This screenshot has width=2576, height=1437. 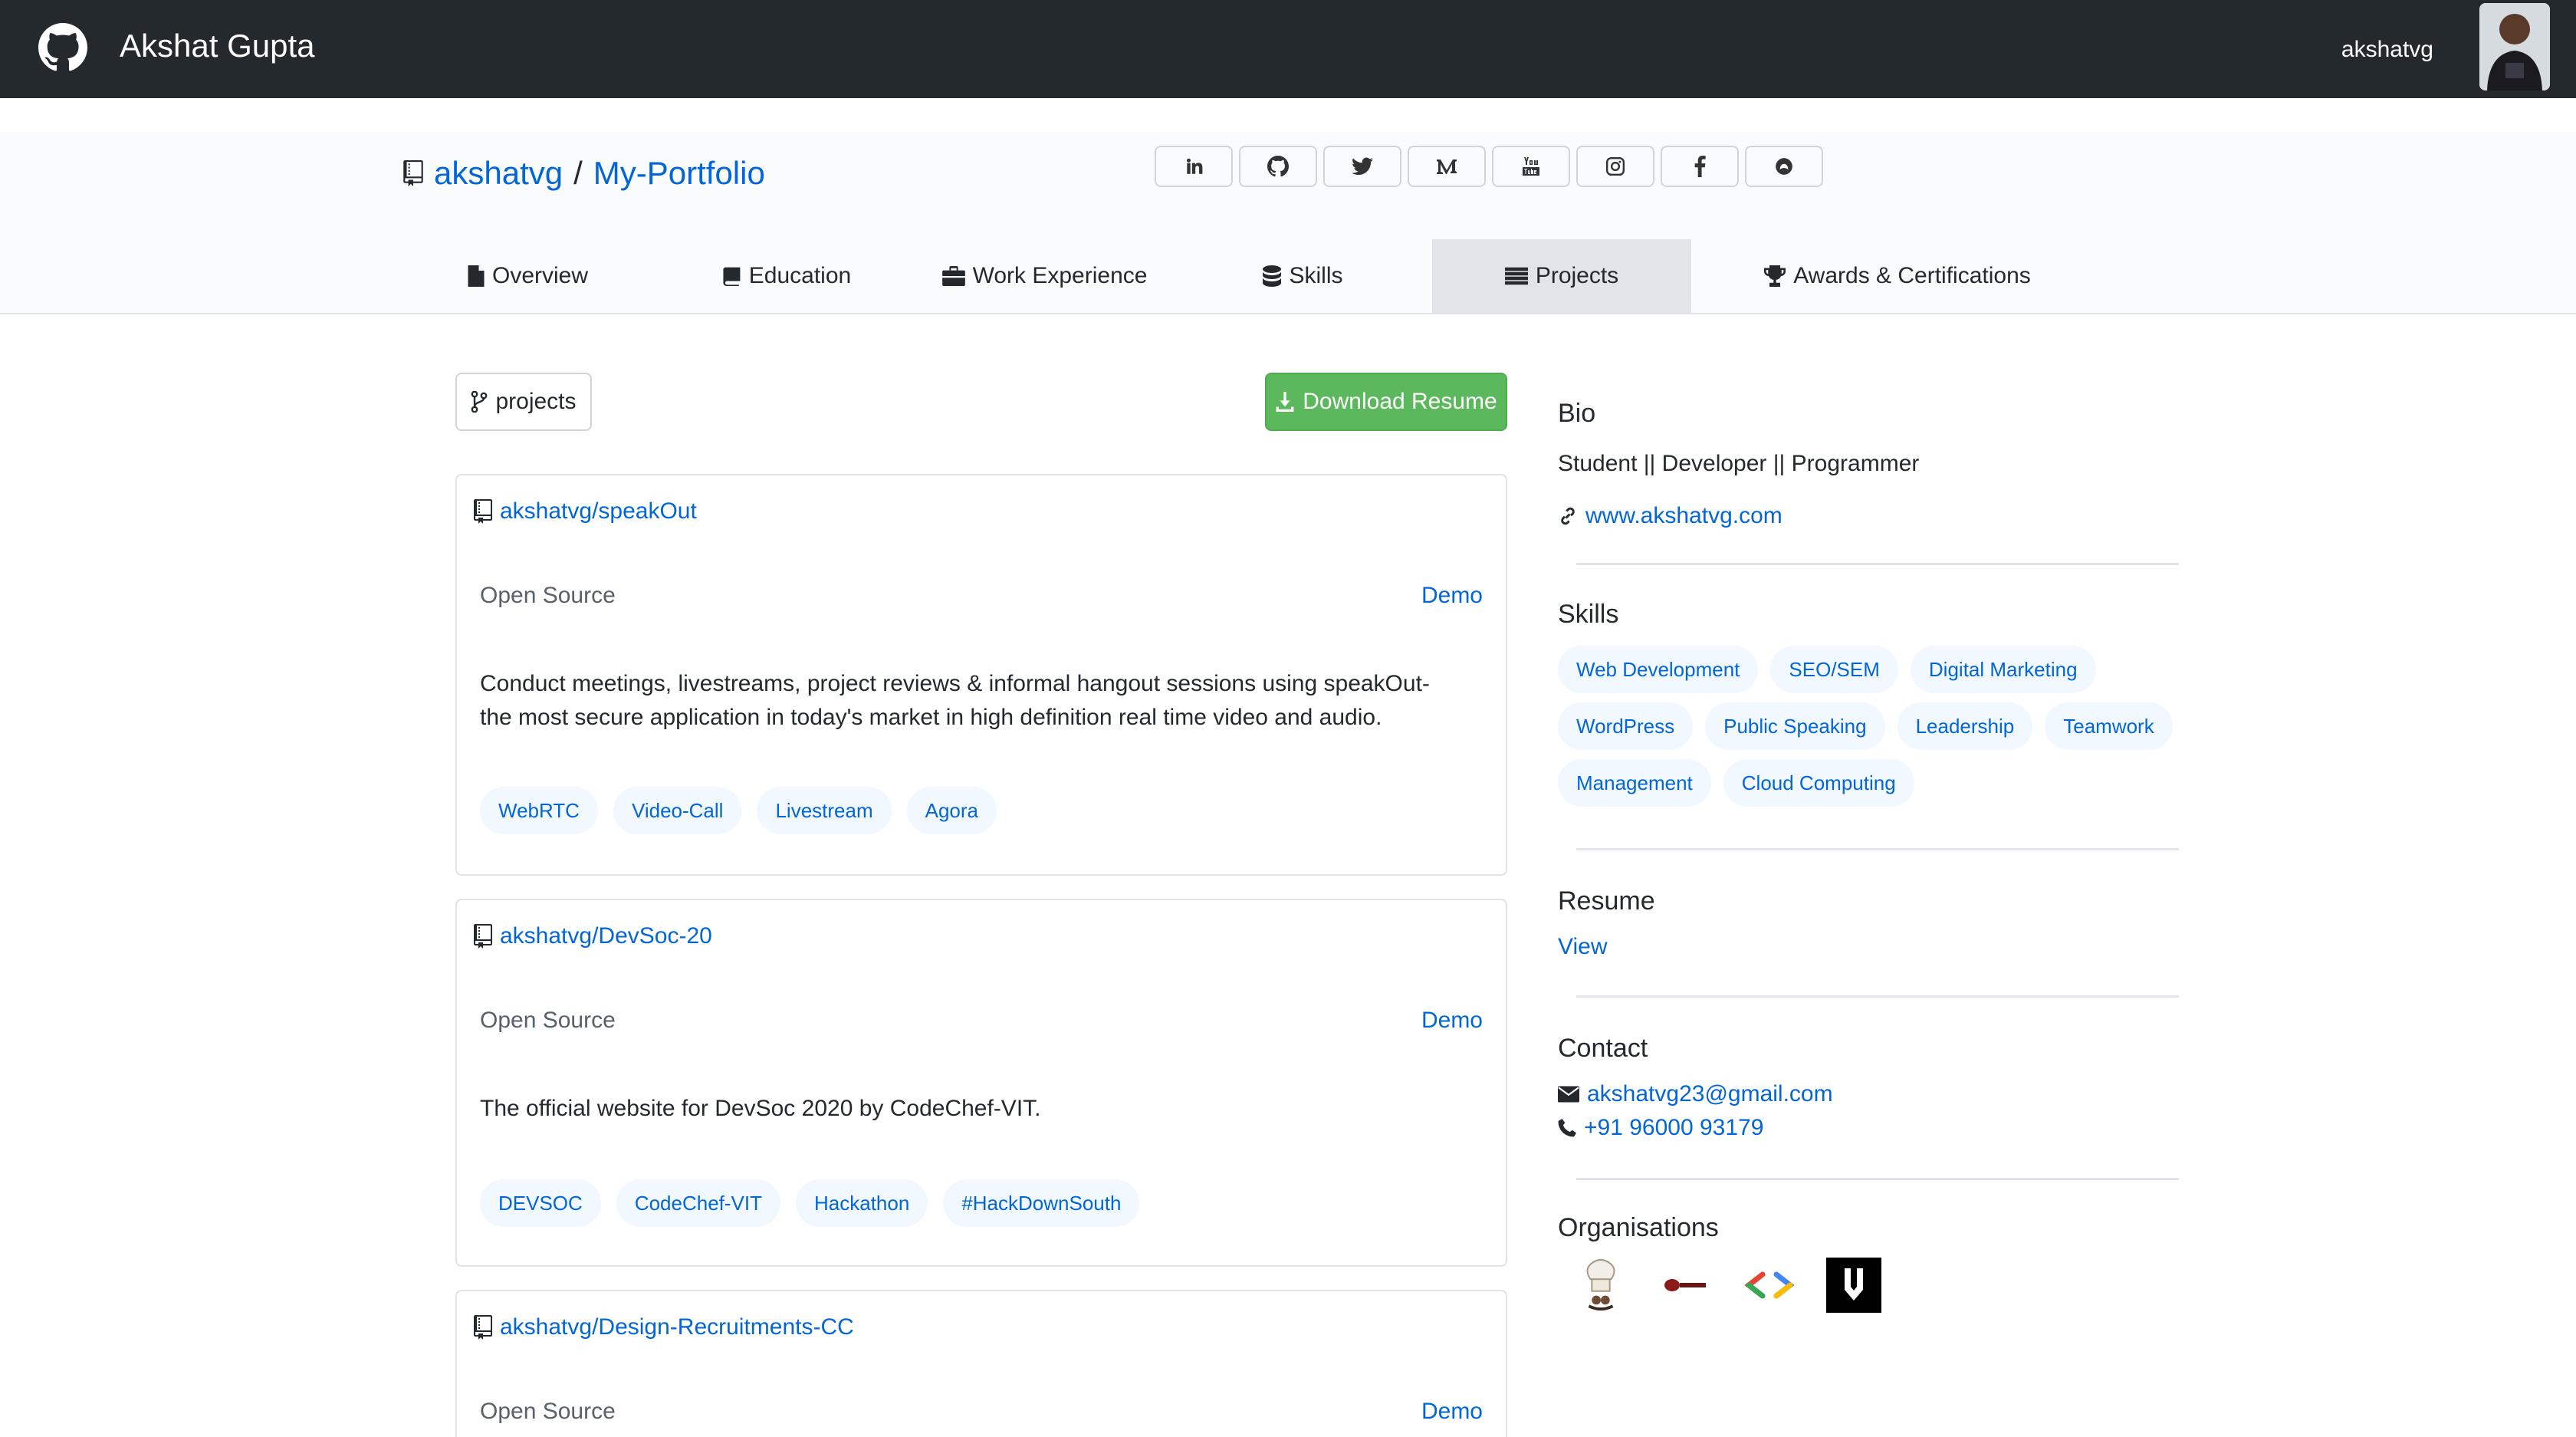 I want to click on repo-owner-link: akshatvg, so click(x=499, y=173).